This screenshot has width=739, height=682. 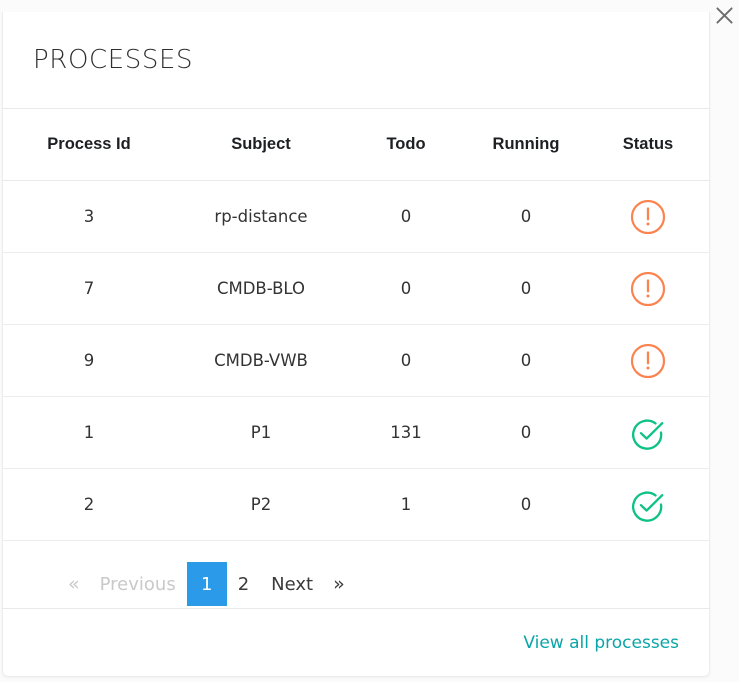 What do you see at coordinates (356, 60) in the screenshot?
I see `panel-header: PROCESSES` at bounding box center [356, 60].